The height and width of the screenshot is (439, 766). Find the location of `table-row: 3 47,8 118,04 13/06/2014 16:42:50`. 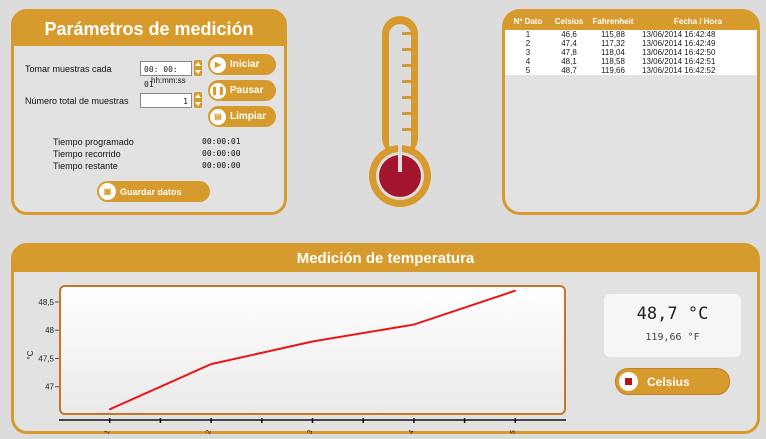

table-row: 3 47,8 118,04 13/06/2014 16:42:50 is located at coordinates (631, 52).